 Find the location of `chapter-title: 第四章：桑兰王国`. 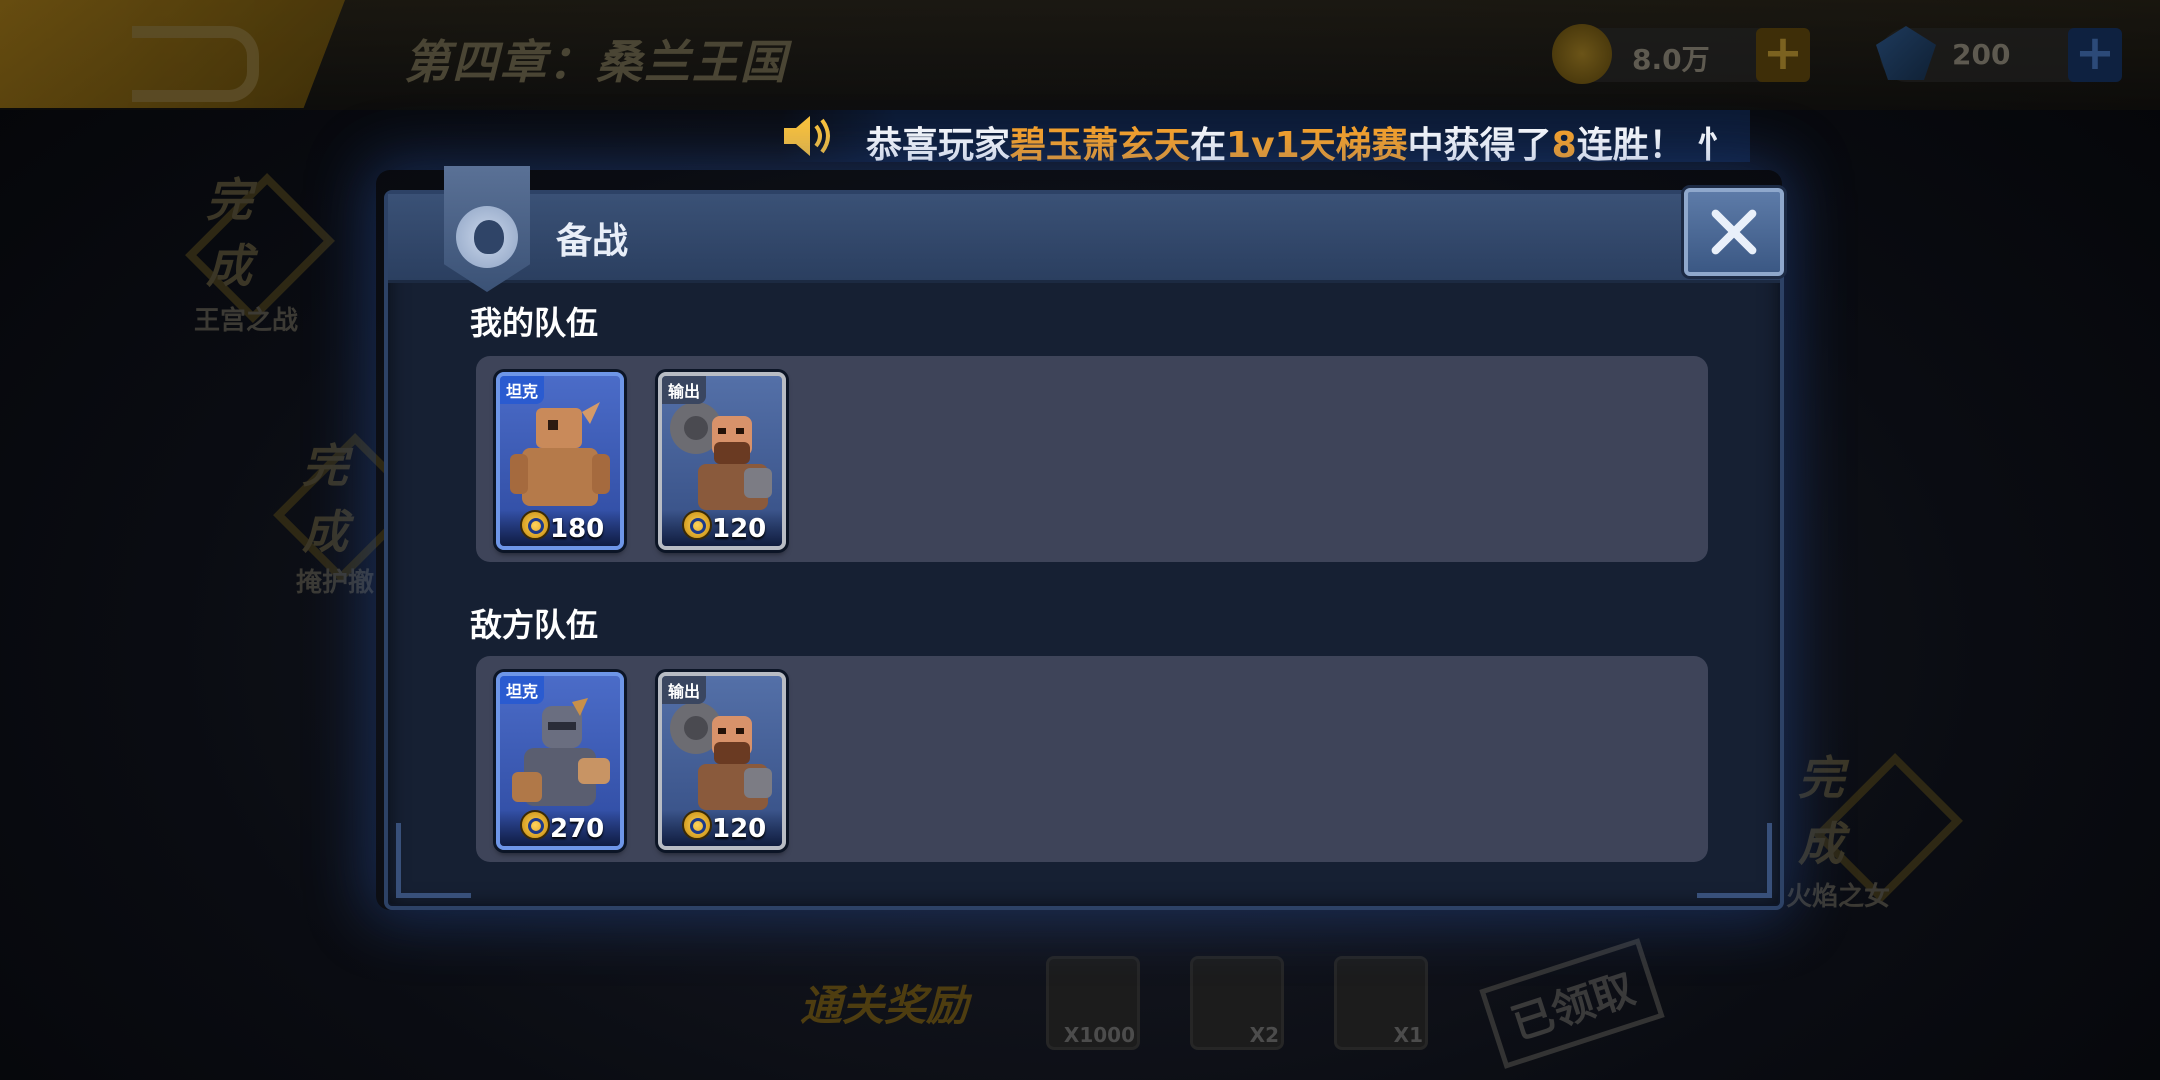

chapter-title: 第四章：桑兰王国 is located at coordinates (596, 62).